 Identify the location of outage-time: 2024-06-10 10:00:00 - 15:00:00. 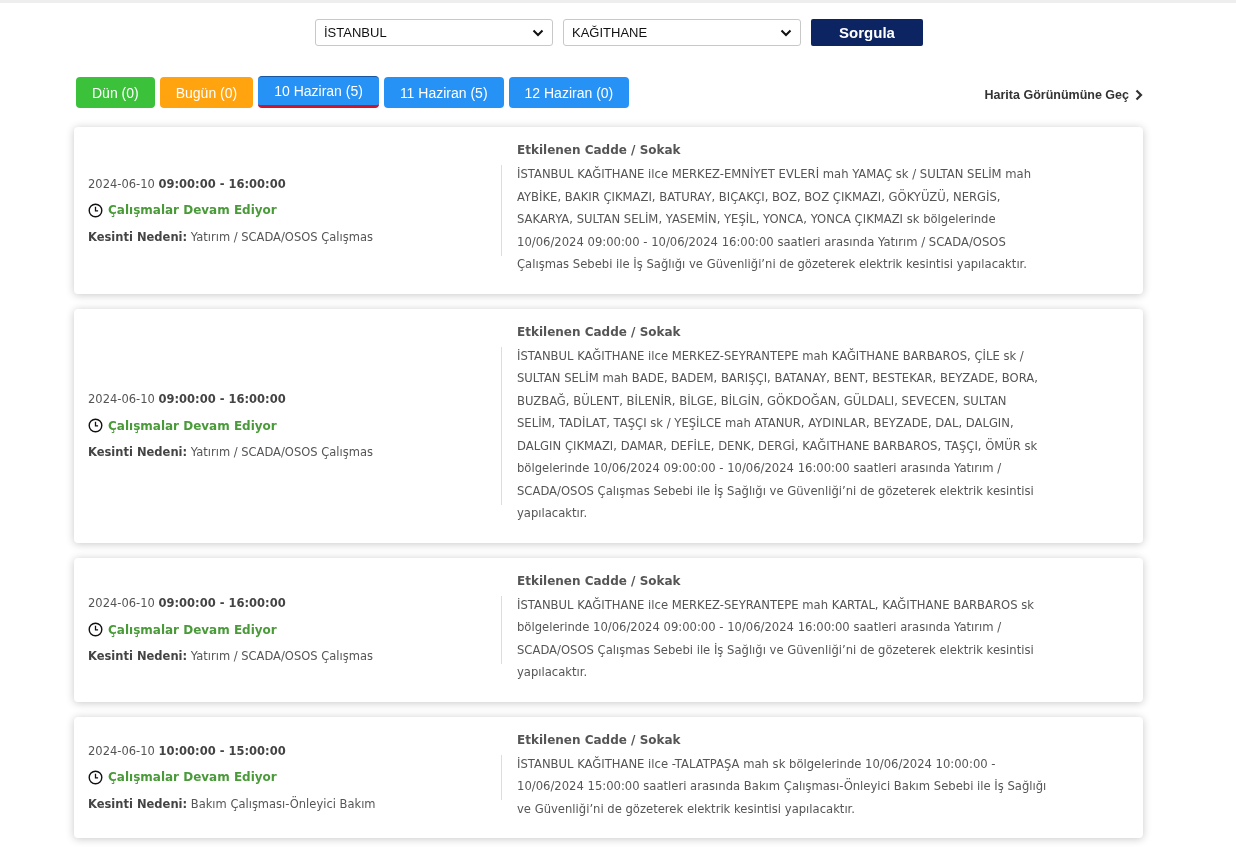
(187, 750).